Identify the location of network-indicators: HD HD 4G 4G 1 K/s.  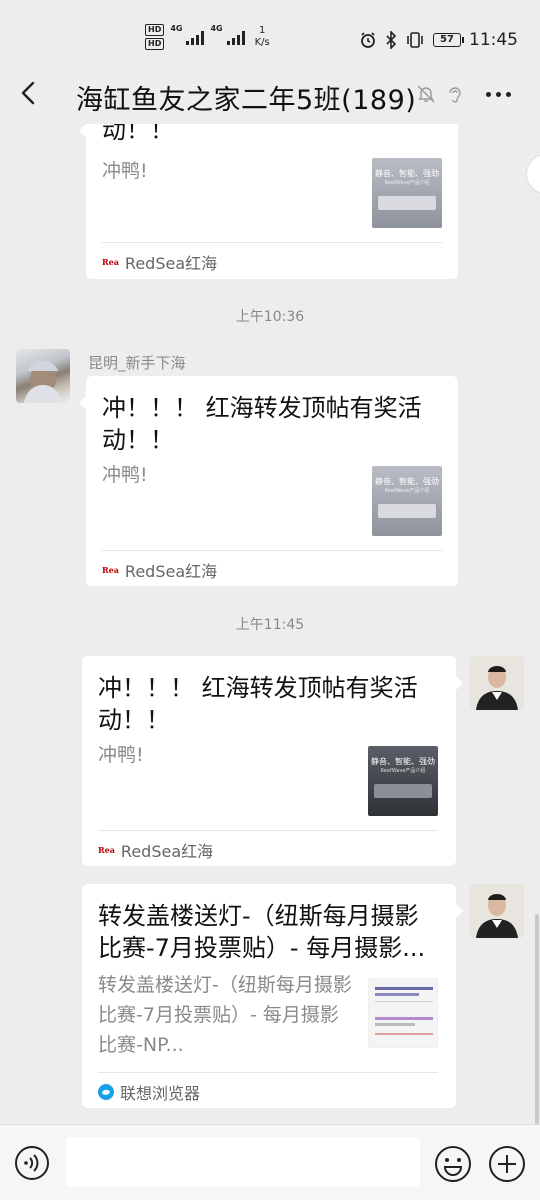
(207, 37).